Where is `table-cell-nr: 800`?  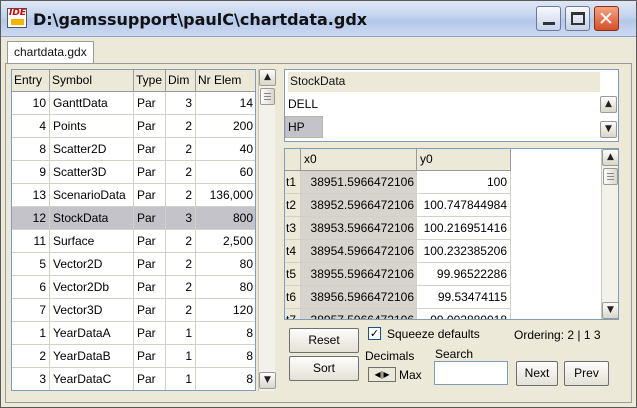 table-cell-nr: 800 is located at coordinates (225, 218).